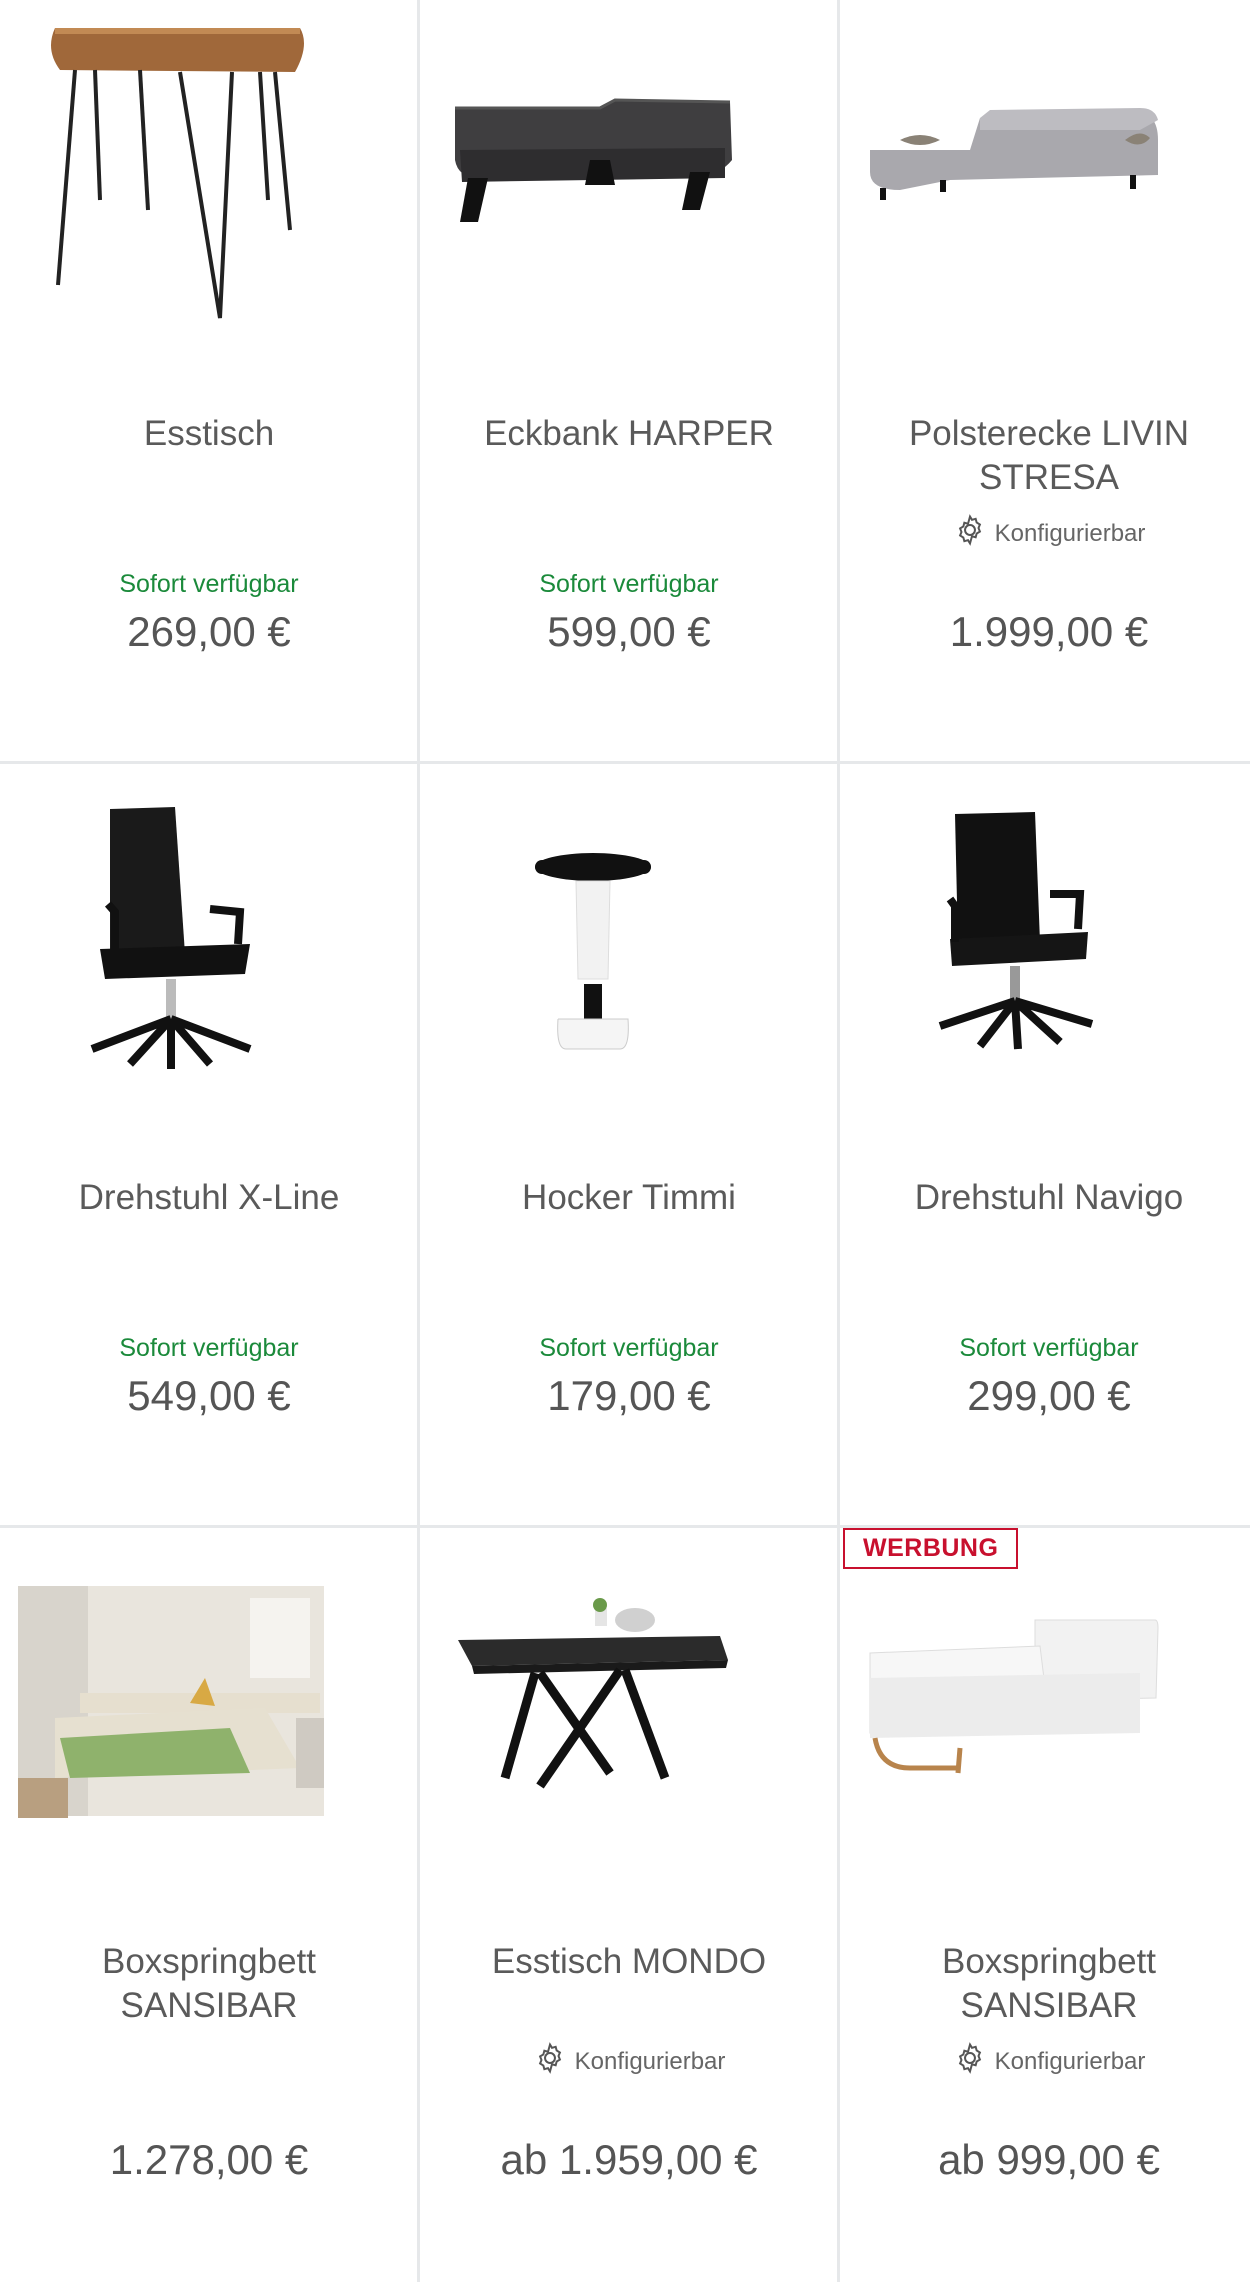  I want to click on product-card: Eckbank HARPER Sofort verfügbar 599,00 €, so click(629, 381).